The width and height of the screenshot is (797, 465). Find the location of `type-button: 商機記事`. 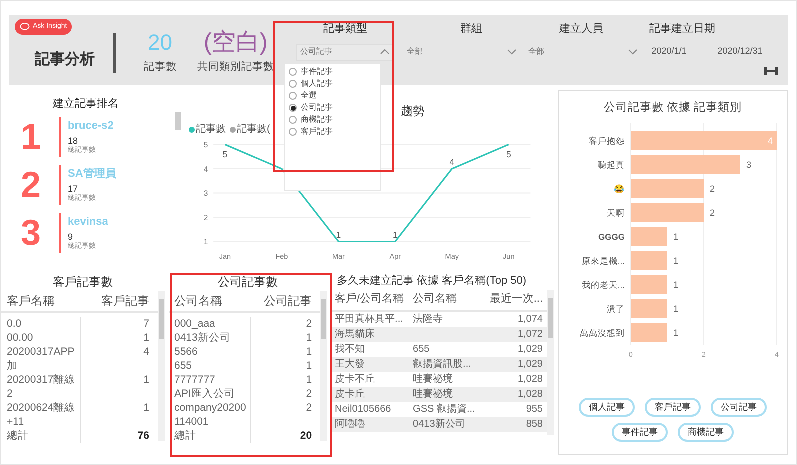

type-button: 商機記事 is located at coordinates (706, 432).